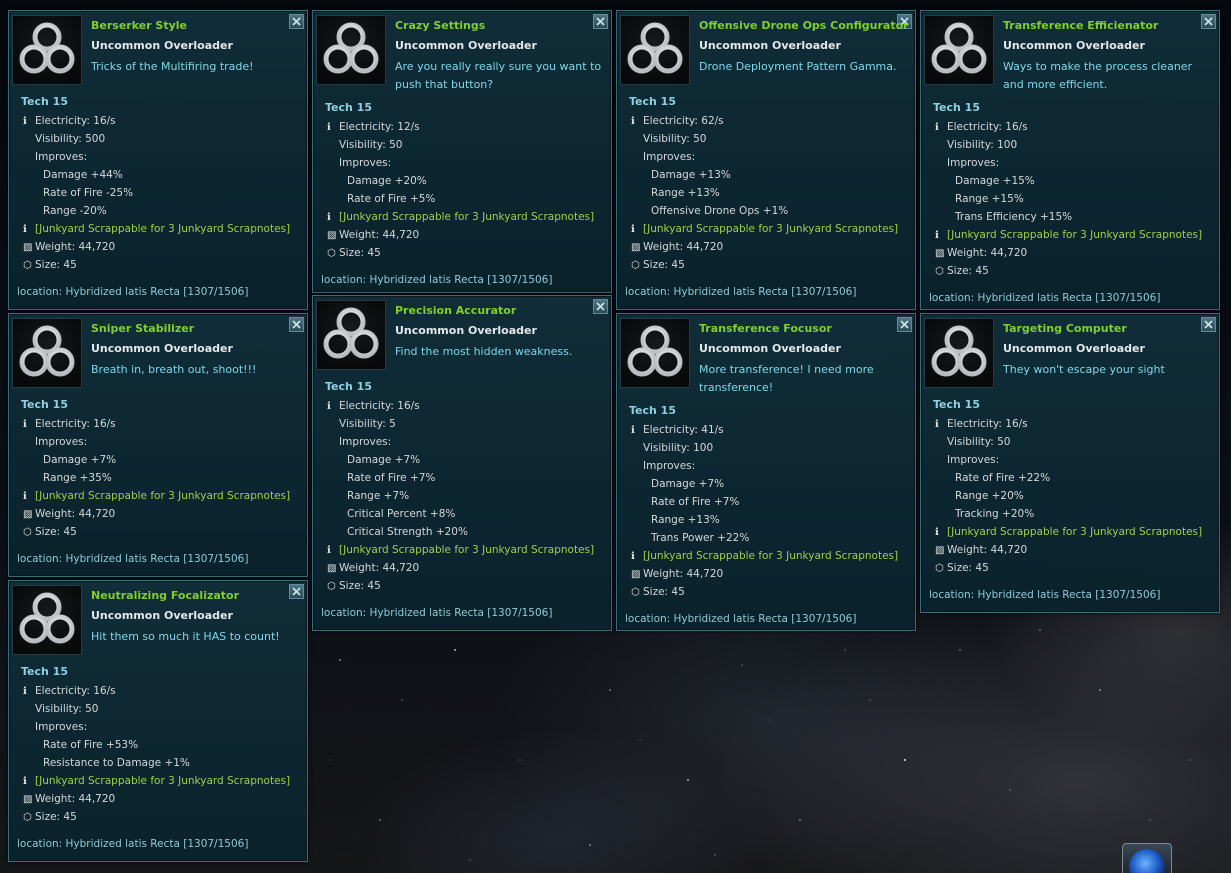  I want to click on visibility-row: Visibility: 100, so click(678, 448).